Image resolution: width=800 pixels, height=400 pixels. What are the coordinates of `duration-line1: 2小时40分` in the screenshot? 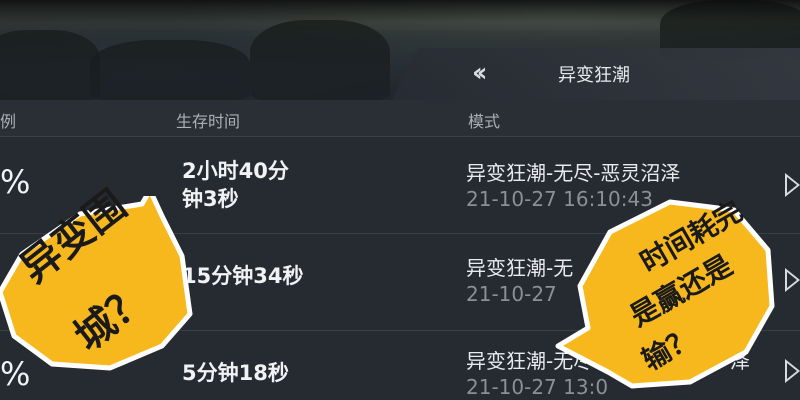 It's located at (235, 171).